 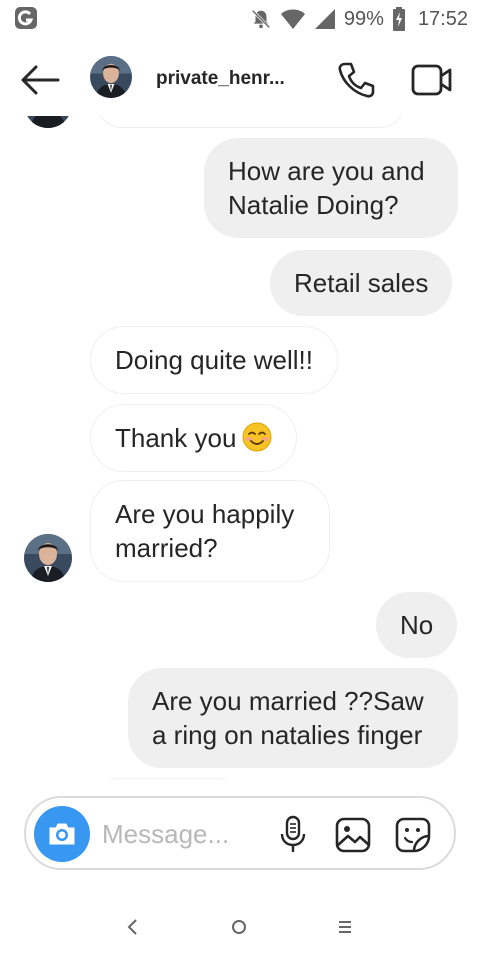 I want to click on gallery-button, so click(x=353, y=835).